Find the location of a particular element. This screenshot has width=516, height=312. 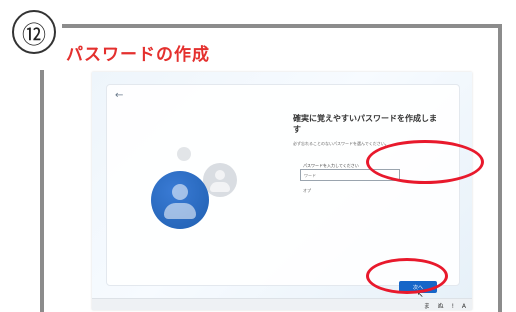

highlight-ellipse-password is located at coordinates (425, 162).